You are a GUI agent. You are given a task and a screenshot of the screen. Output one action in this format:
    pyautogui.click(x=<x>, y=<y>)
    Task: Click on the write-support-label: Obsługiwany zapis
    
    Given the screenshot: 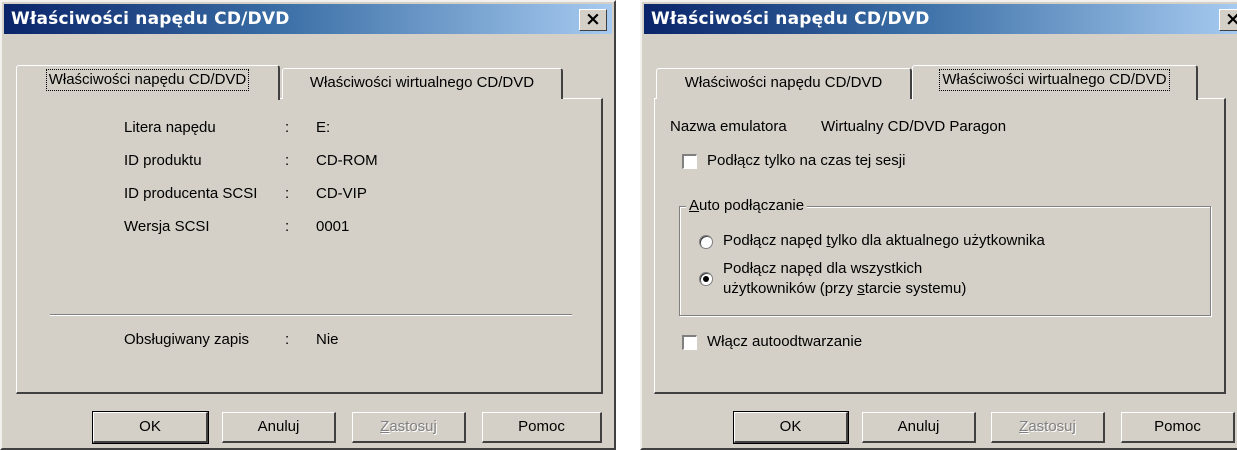 What is the action you would take?
    pyautogui.click(x=187, y=339)
    